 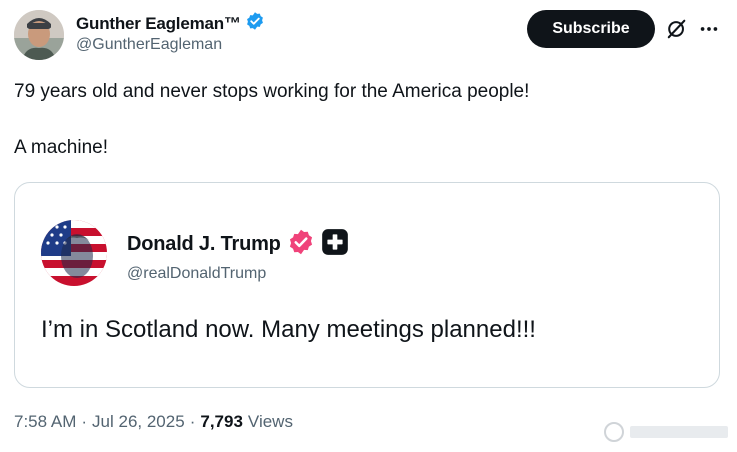 I want to click on views-count: 7,793, so click(x=221, y=421).